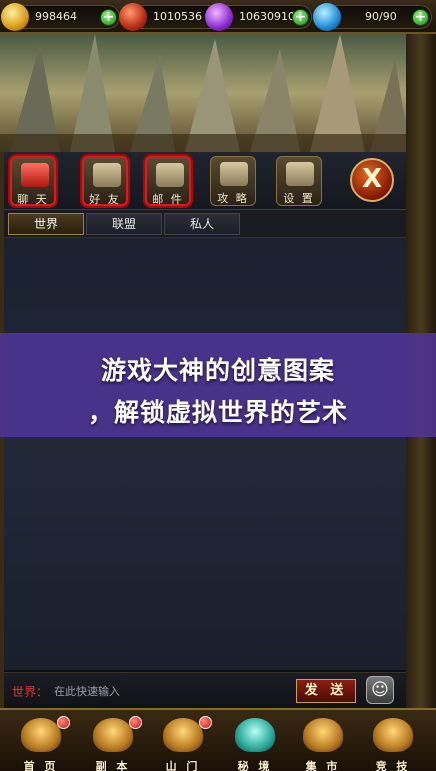  Describe the element at coordinates (172, 691) in the screenshot. I see `chat-input` at that location.